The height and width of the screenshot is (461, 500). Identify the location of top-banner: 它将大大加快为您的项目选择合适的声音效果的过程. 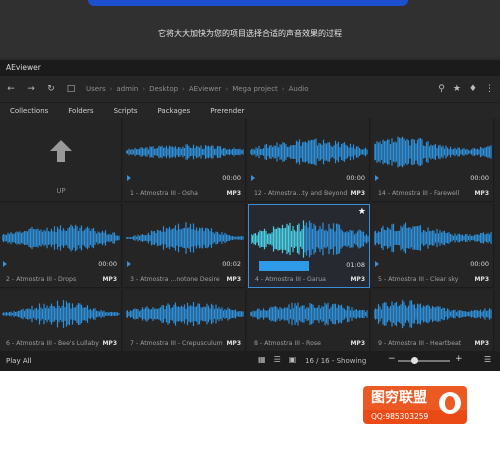
(250, 29).